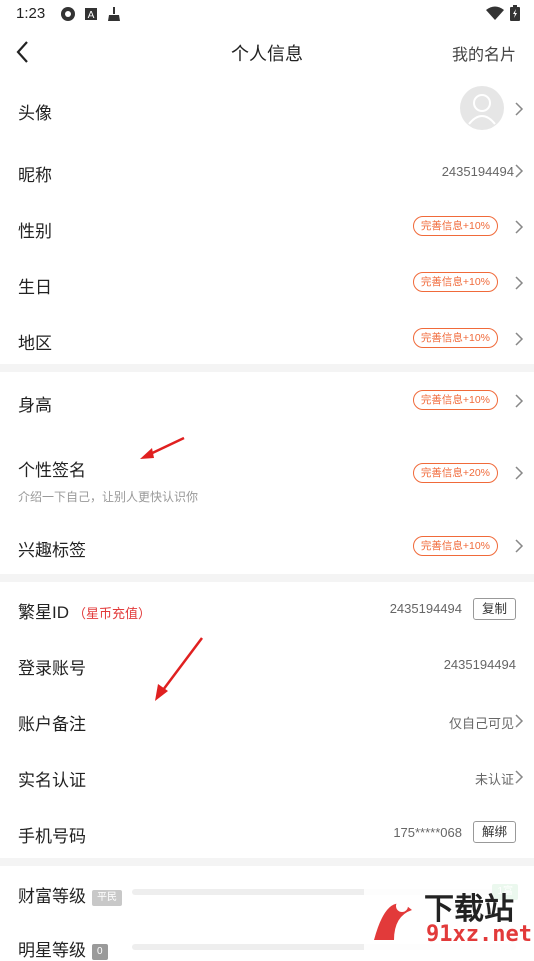  What do you see at coordinates (267, 171) in the screenshot?
I see `row-nickname: 昵称 2435194494` at bounding box center [267, 171].